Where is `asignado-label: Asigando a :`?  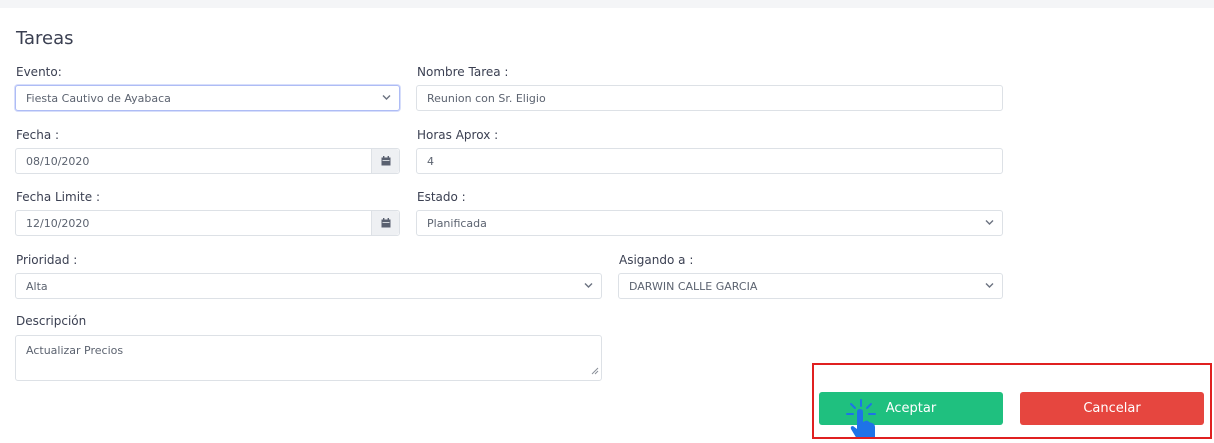
asignado-label: Asigando a : is located at coordinates (656, 260).